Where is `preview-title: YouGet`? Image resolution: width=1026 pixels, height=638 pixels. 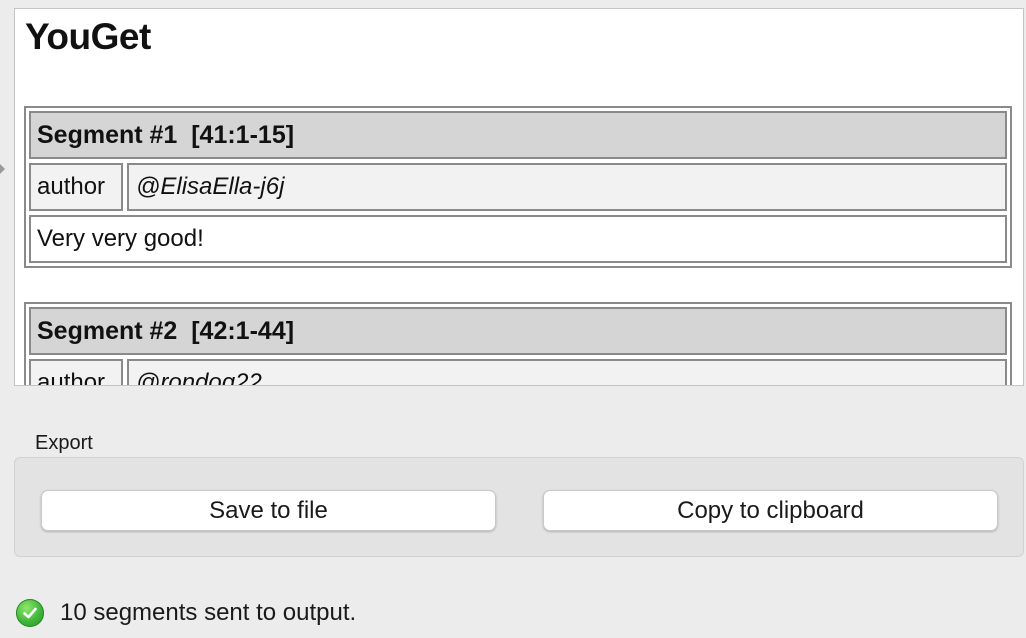
preview-title: YouGet is located at coordinates (88, 36).